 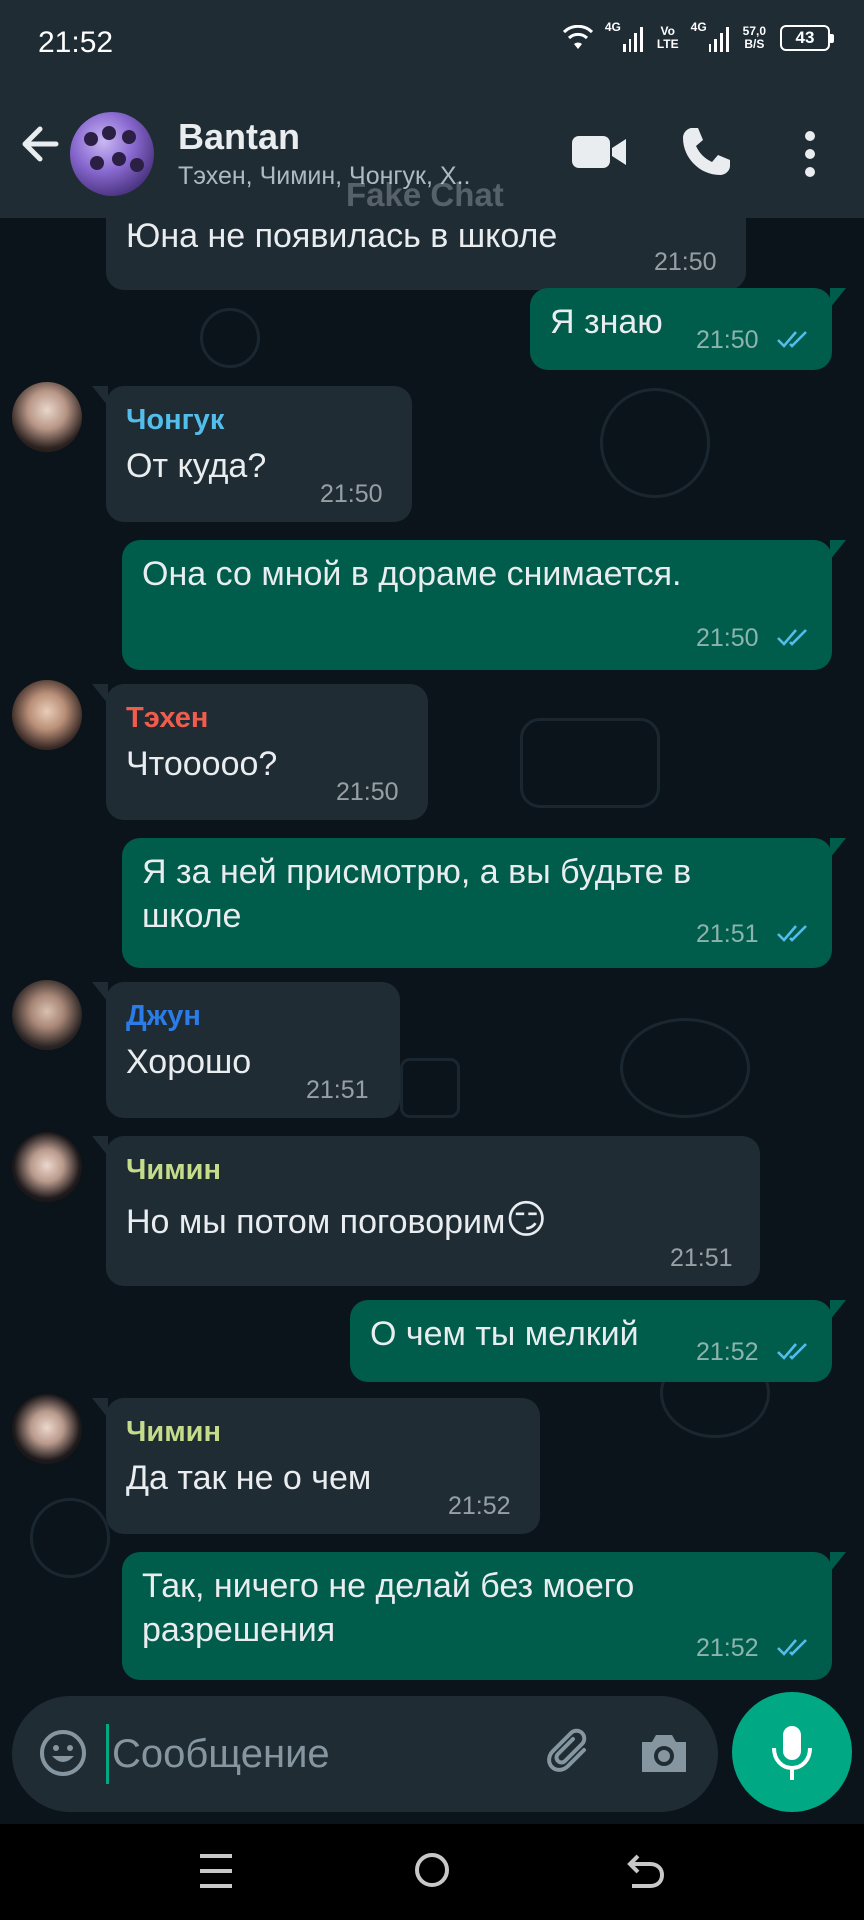 What do you see at coordinates (47, 1015) in the screenshot?
I see `avatar-joon` at bounding box center [47, 1015].